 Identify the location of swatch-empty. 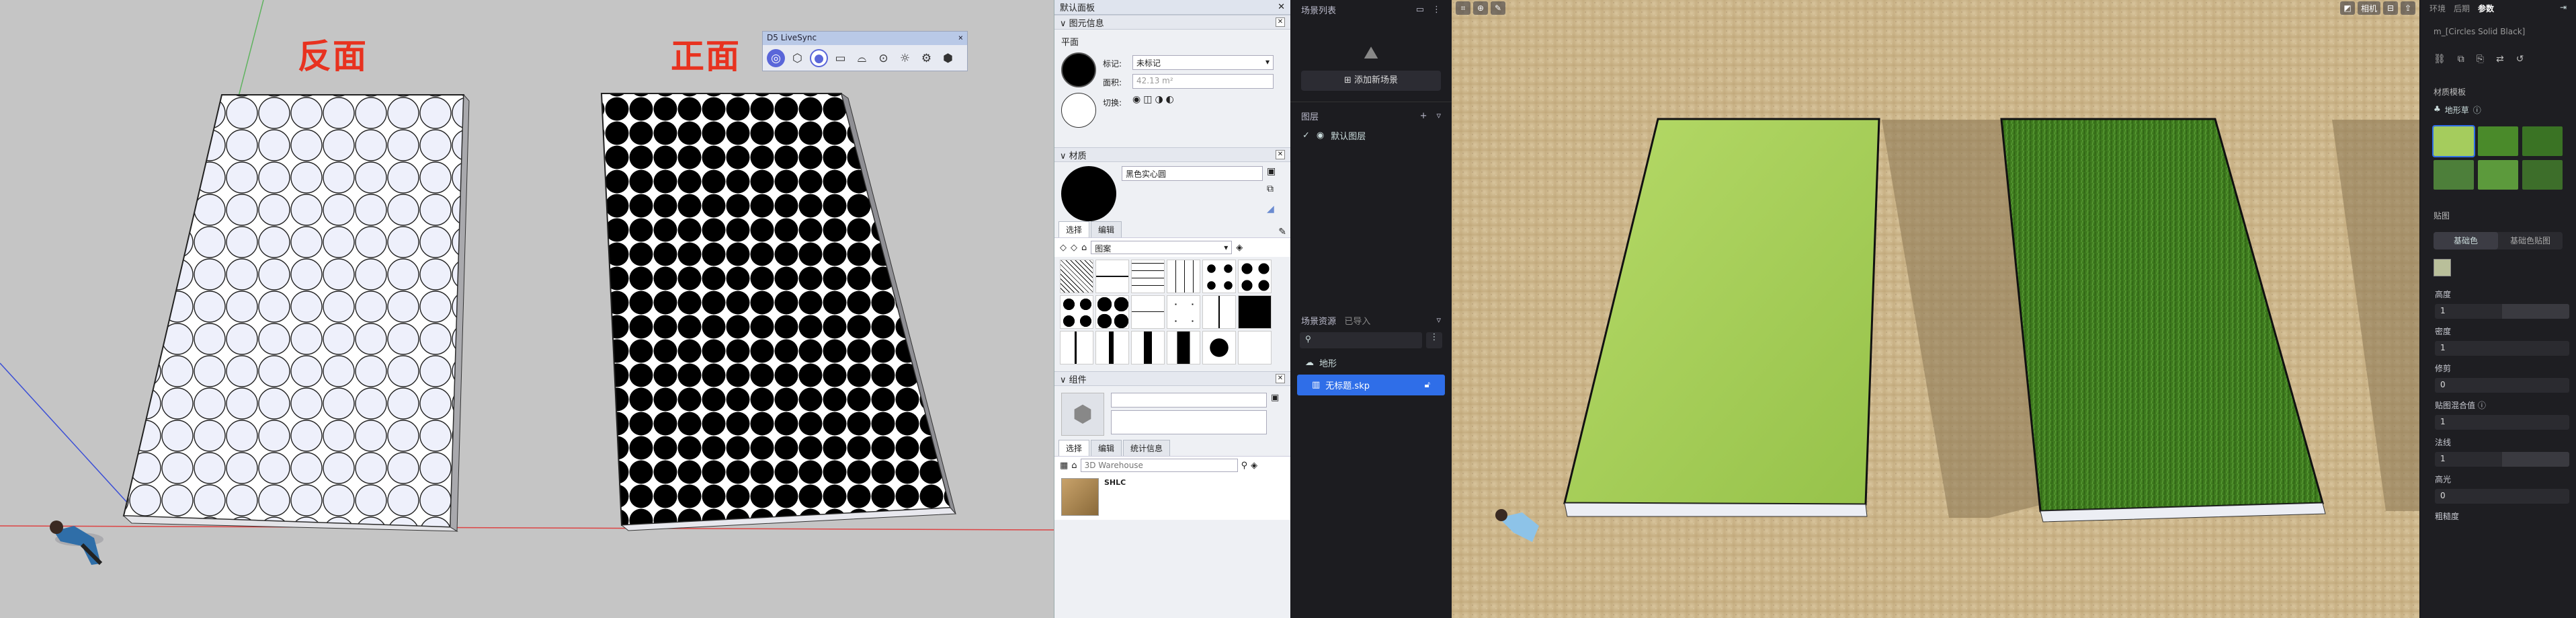
(1255, 347).